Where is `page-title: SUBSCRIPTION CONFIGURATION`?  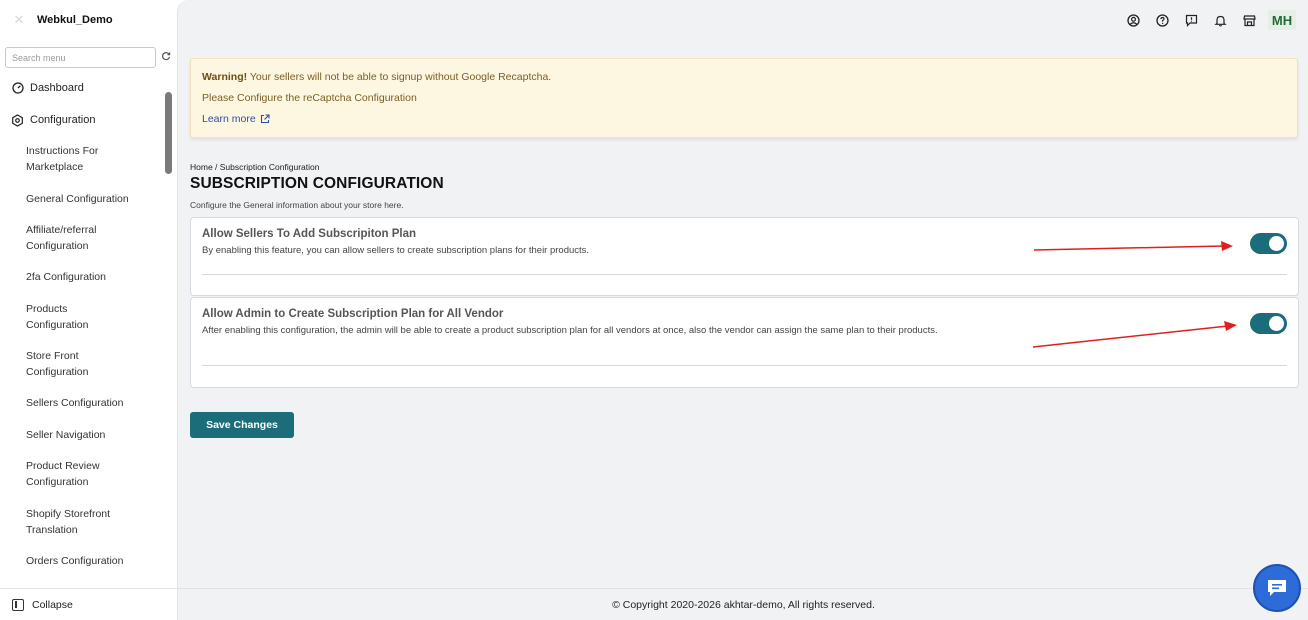
page-title: SUBSCRIPTION CONFIGURATION is located at coordinates (317, 183).